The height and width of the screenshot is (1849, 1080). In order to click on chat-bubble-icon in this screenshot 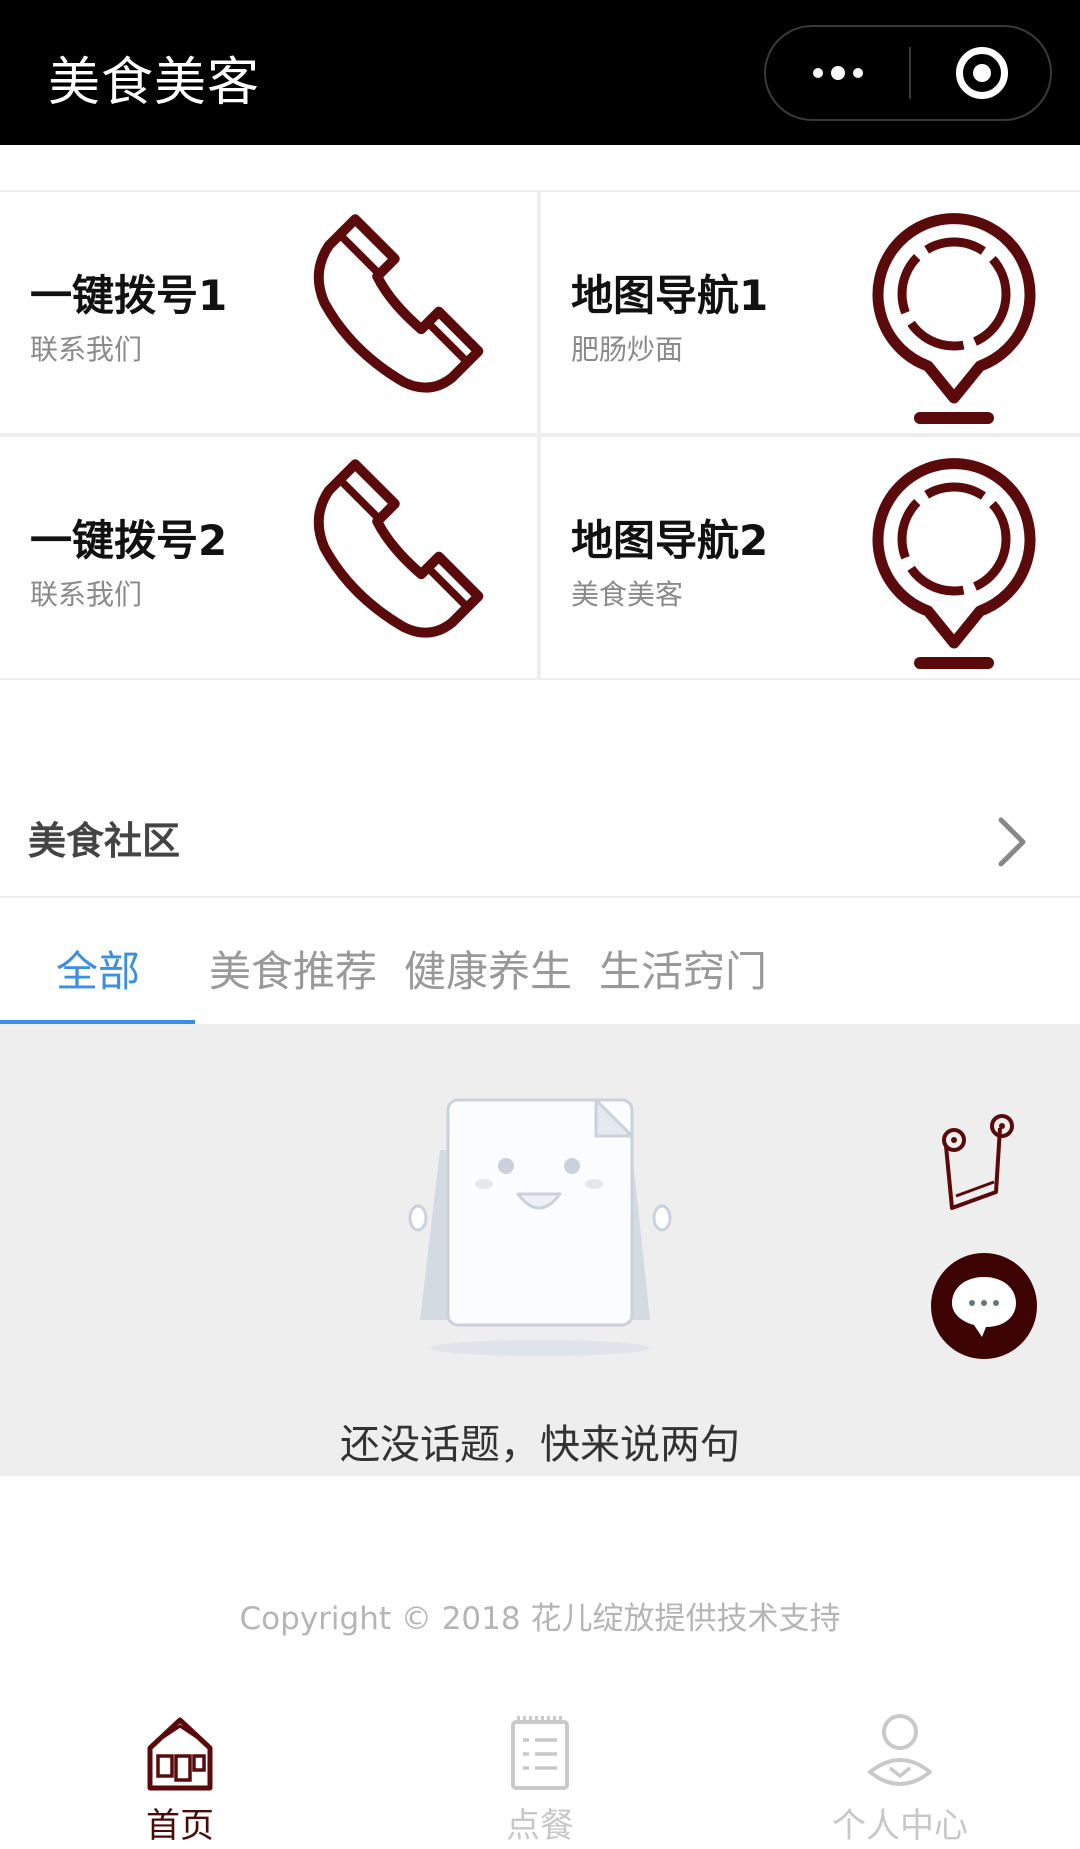, I will do `click(984, 1307)`.